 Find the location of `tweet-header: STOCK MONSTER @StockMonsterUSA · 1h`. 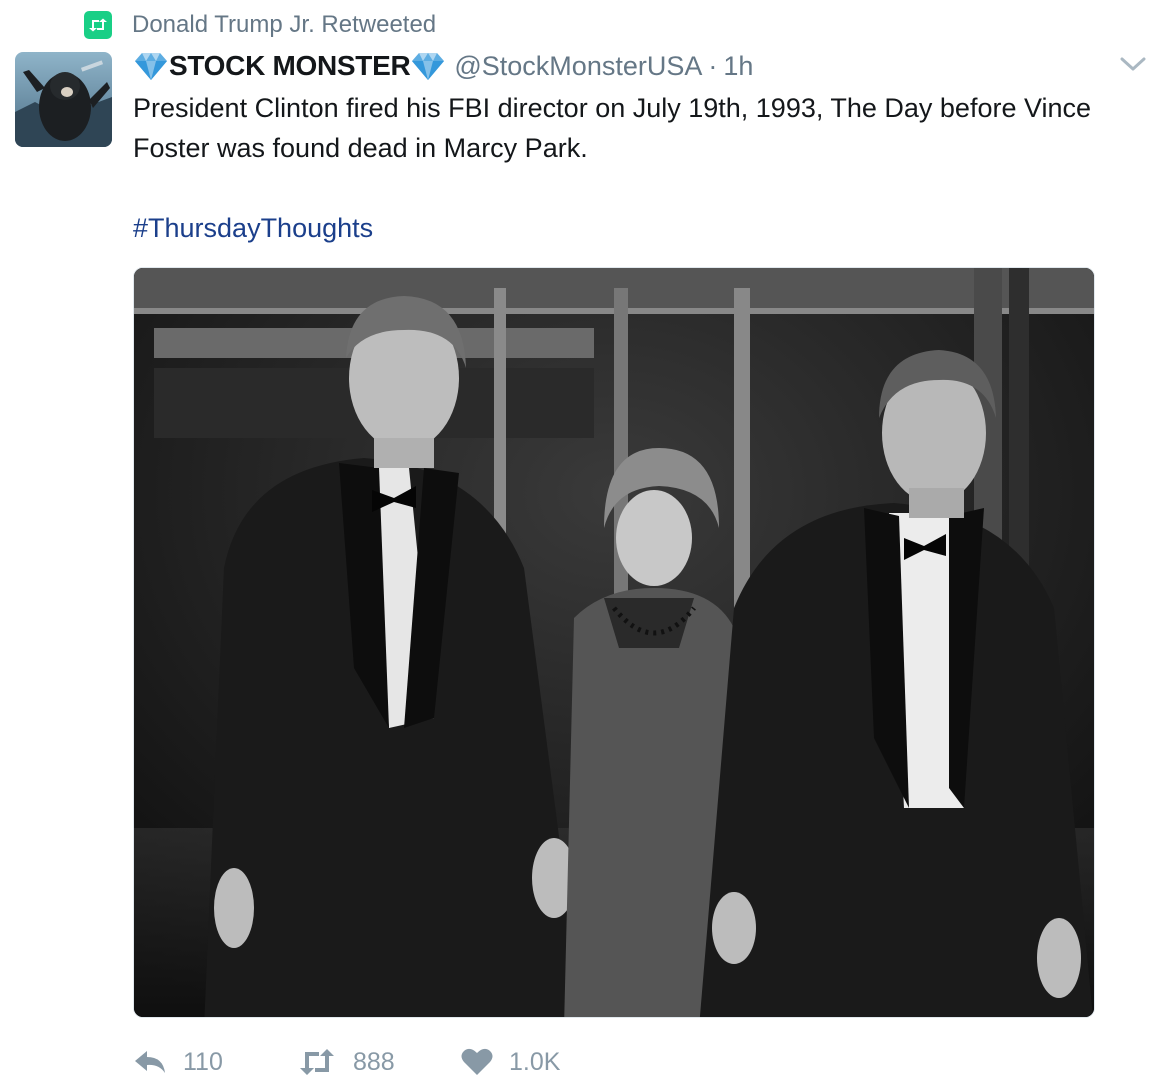

tweet-header: STOCK MONSTER @StockMonsterUSA · 1h is located at coordinates (443, 66).